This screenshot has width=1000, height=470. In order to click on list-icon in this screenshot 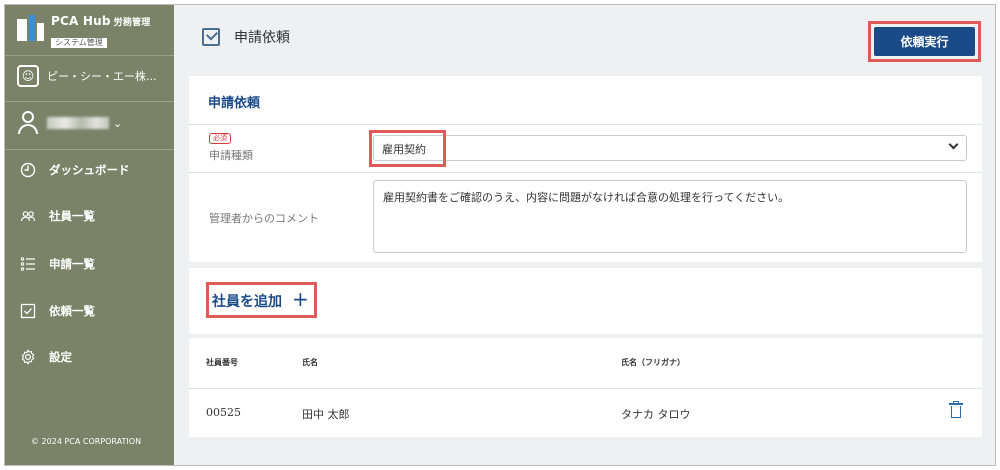, I will do `click(28, 264)`.